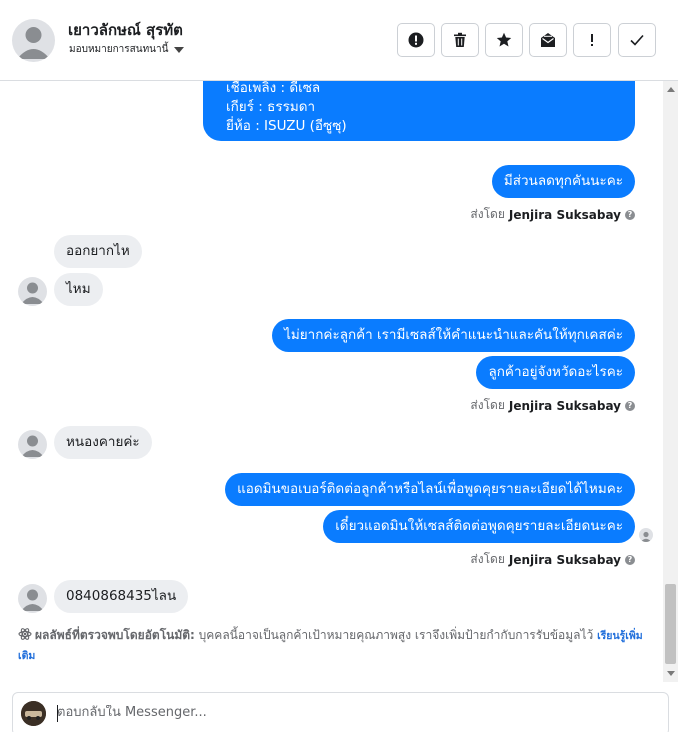 The width and height of the screenshot is (678, 732). I want to click on star-icon, so click(504, 39).